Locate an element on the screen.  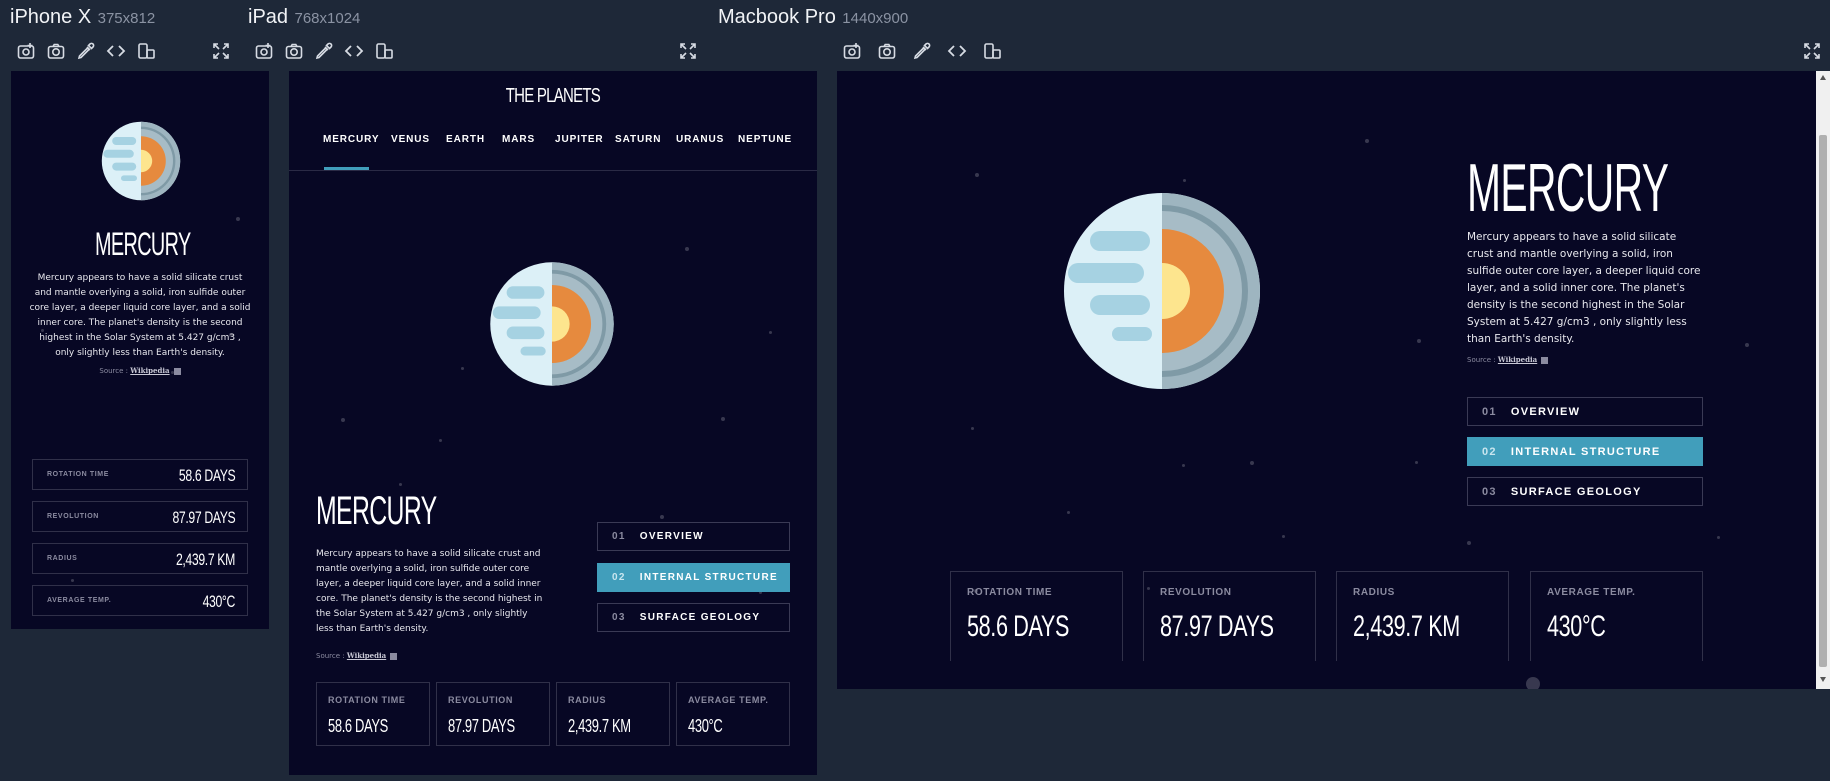
stat-revolution: REVOLUTION 87.97 DAYS is located at coordinates (140, 516).